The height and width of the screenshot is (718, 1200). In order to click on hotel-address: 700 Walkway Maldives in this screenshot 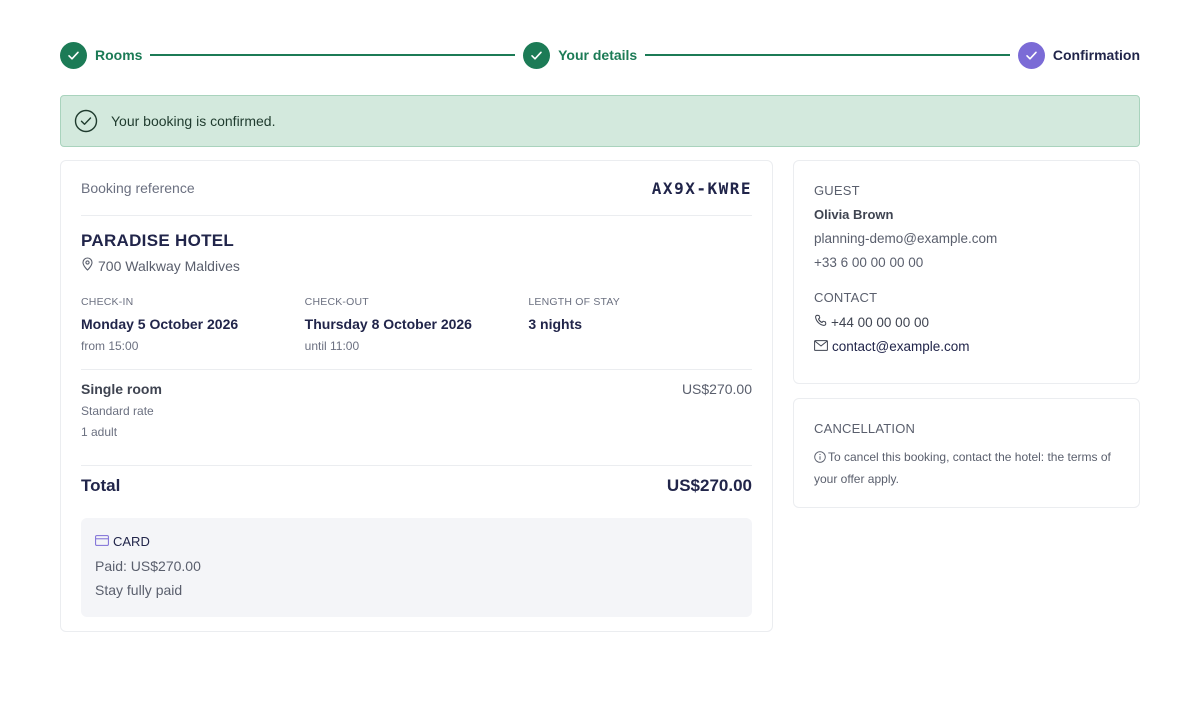, I will do `click(416, 265)`.